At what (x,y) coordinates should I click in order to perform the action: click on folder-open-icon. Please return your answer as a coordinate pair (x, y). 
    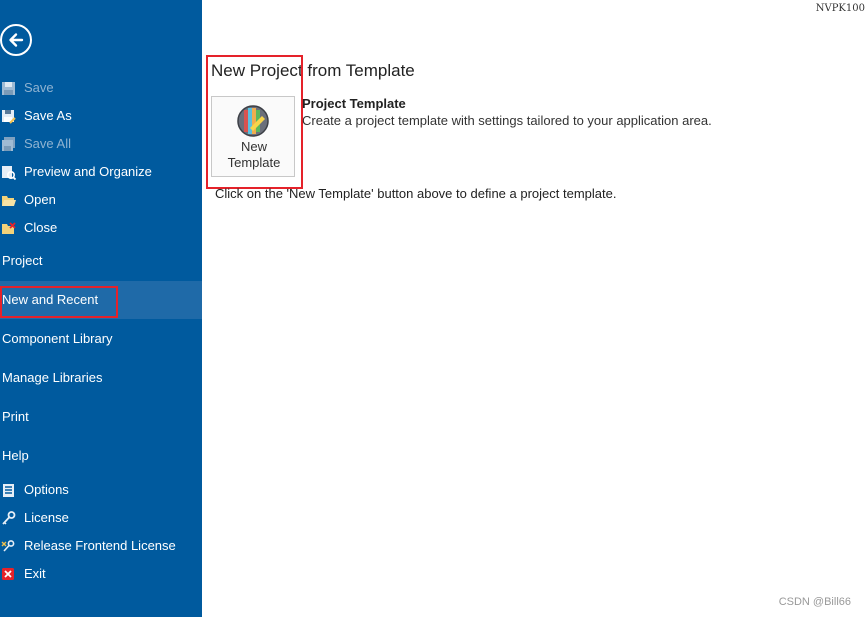
    Looking at the image, I should click on (9, 201).